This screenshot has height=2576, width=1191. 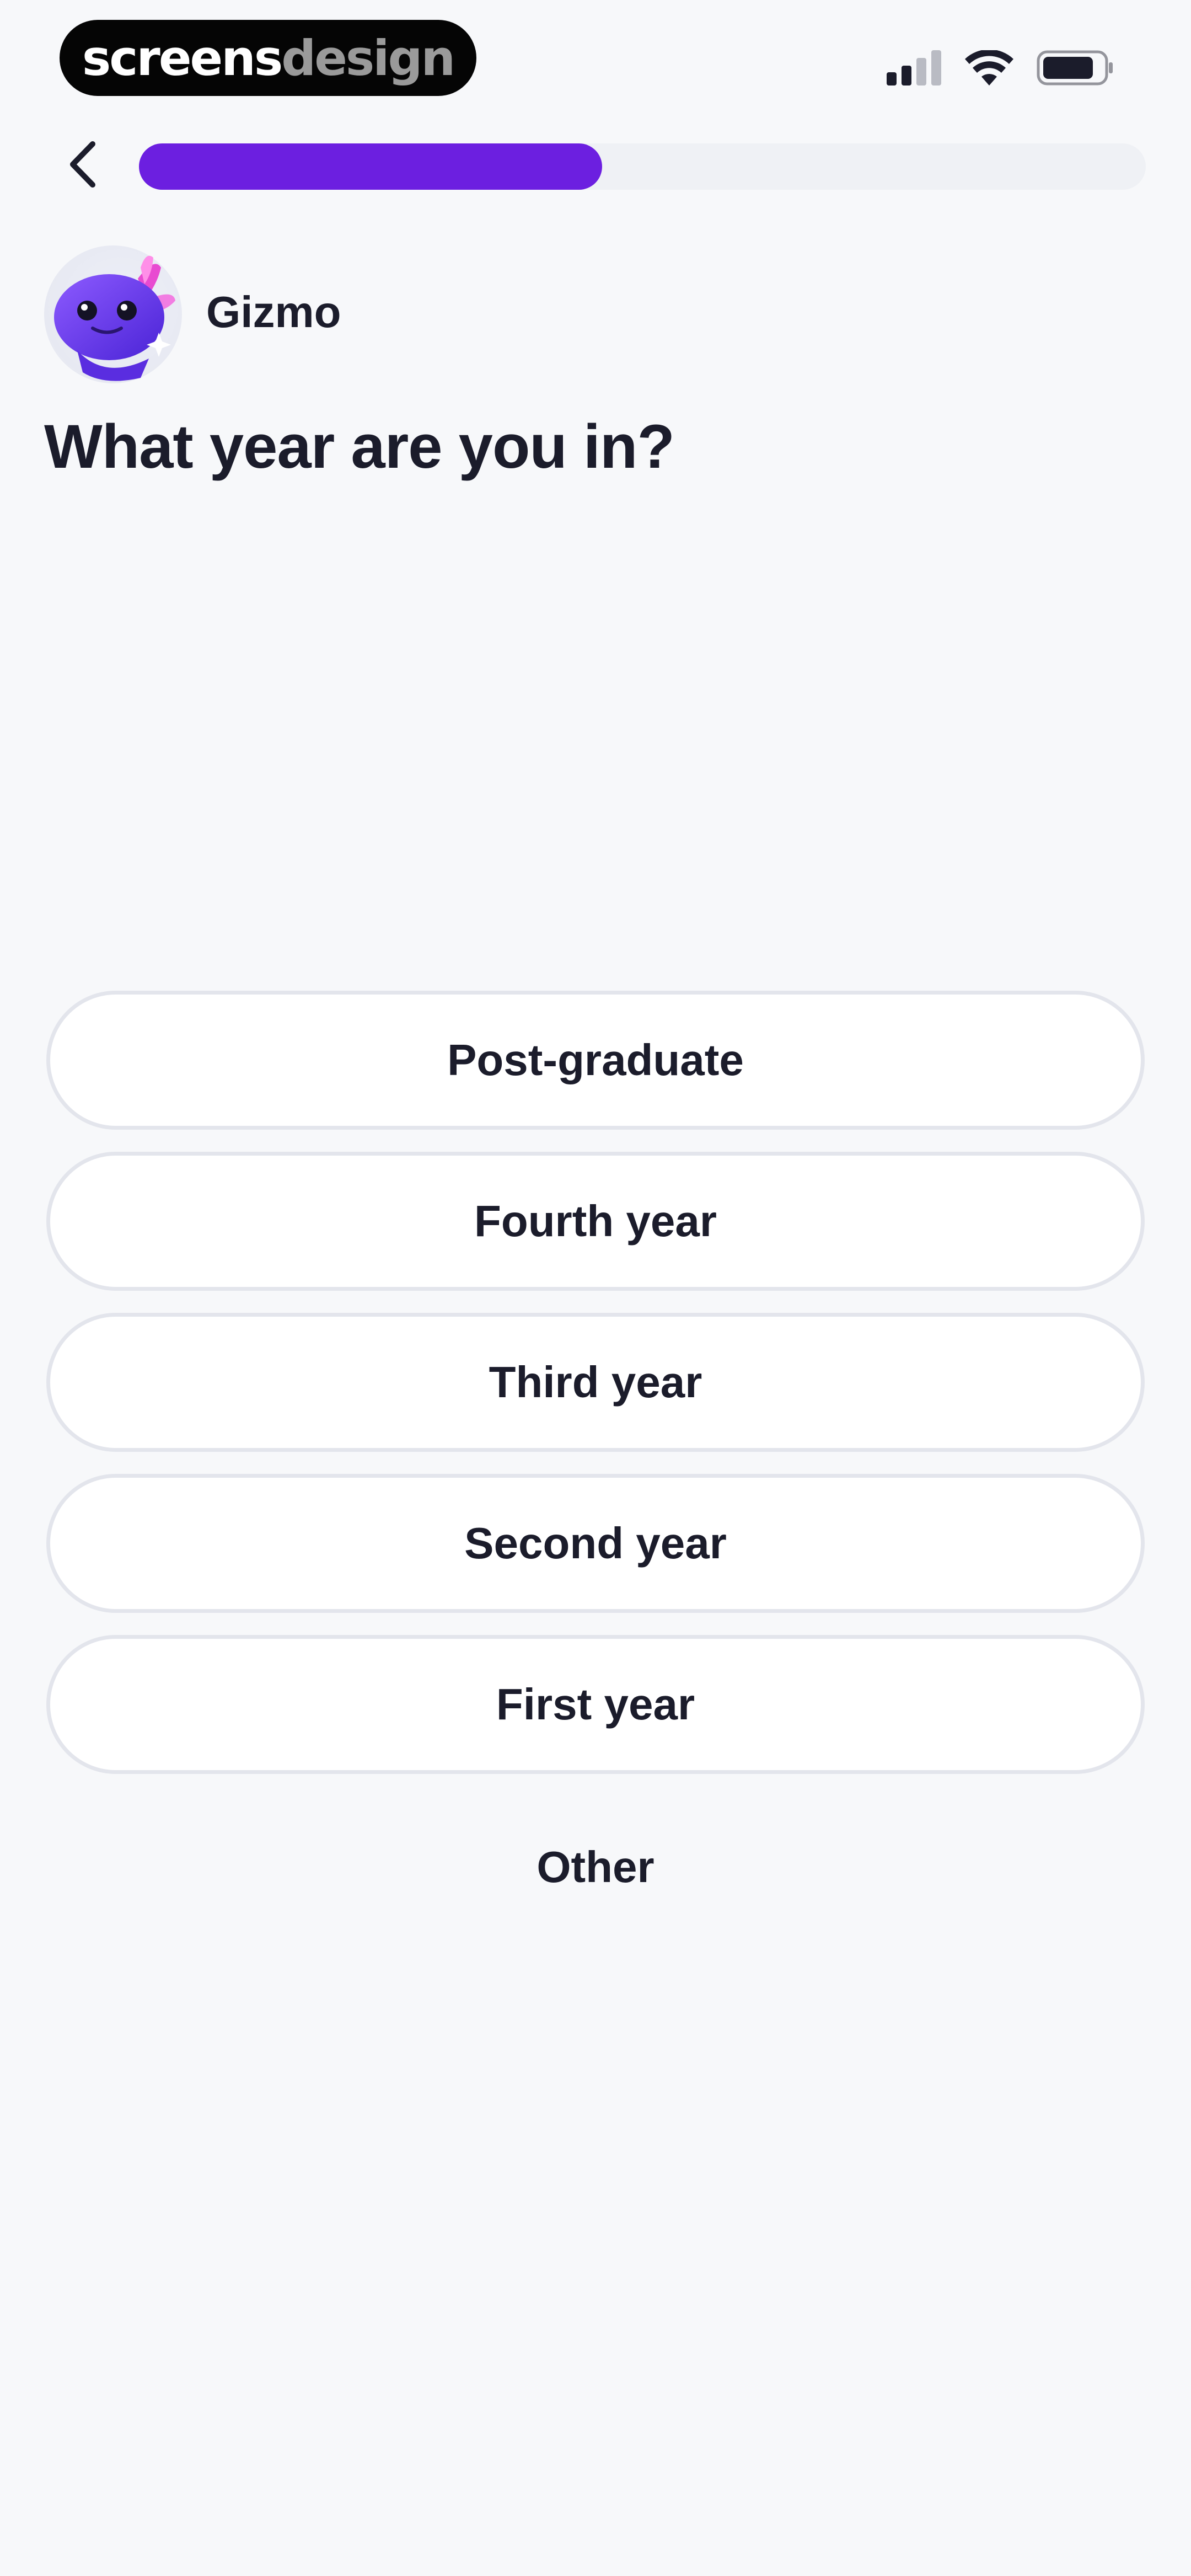 What do you see at coordinates (368, 58) in the screenshot?
I see `watermark-part-2: design` at bounding box center [368, 58].